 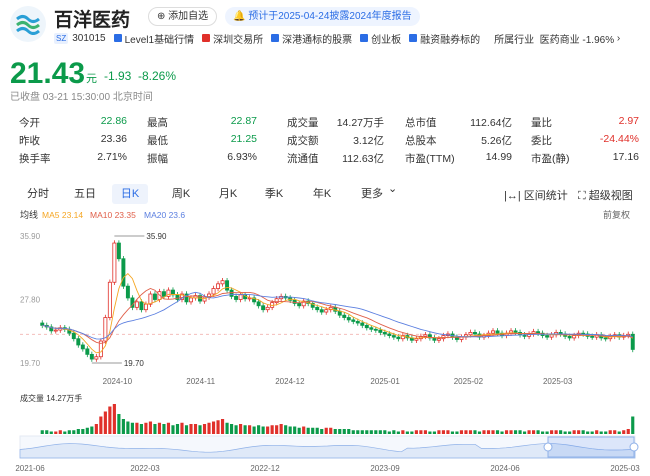 What do you see at coordinates (421, 141) in the screenshot?
I see `stat-label: 总股本` at bounding box center [421, 141].